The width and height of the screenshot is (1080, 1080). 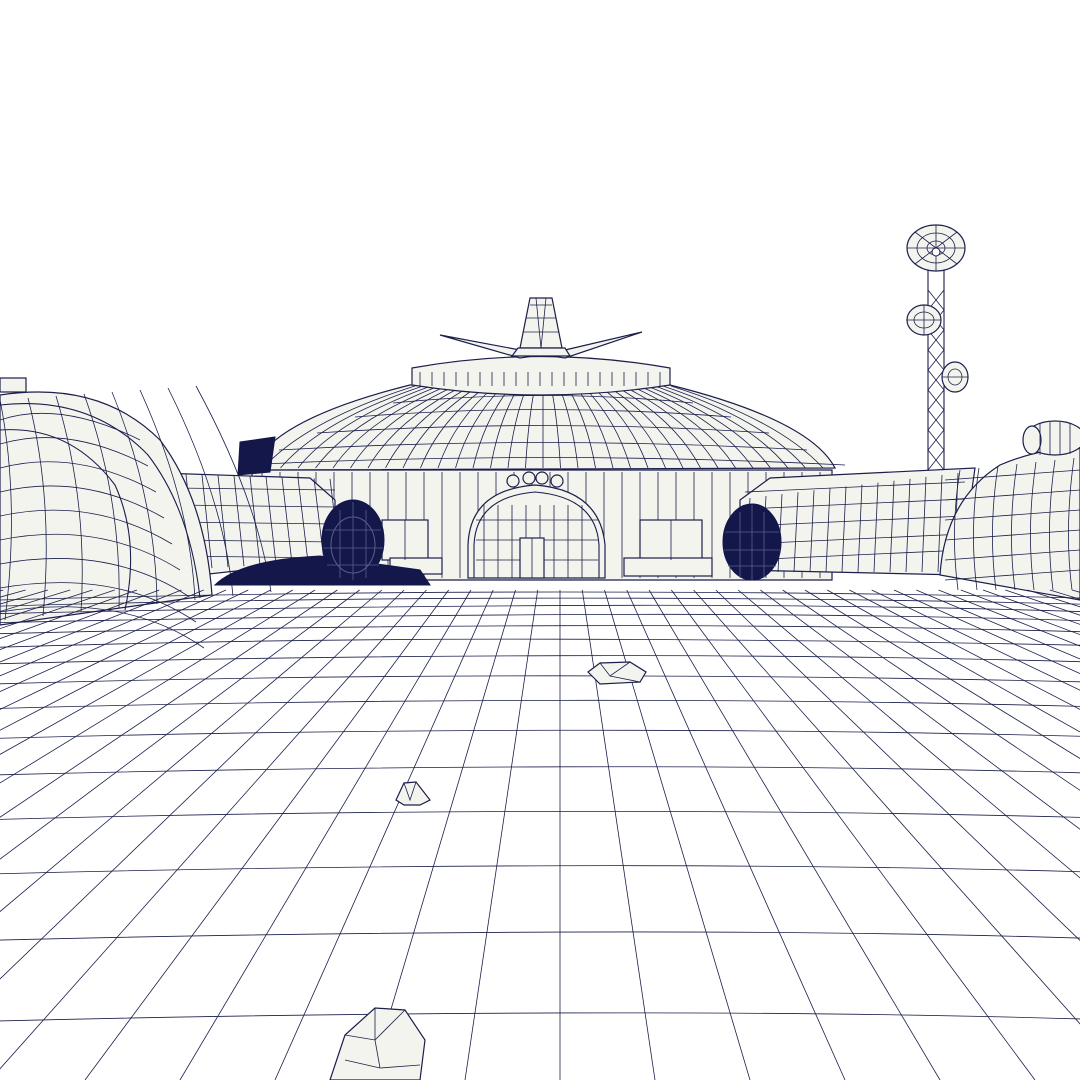 I want to click on antenna-tower, so click(x=937, y=347).